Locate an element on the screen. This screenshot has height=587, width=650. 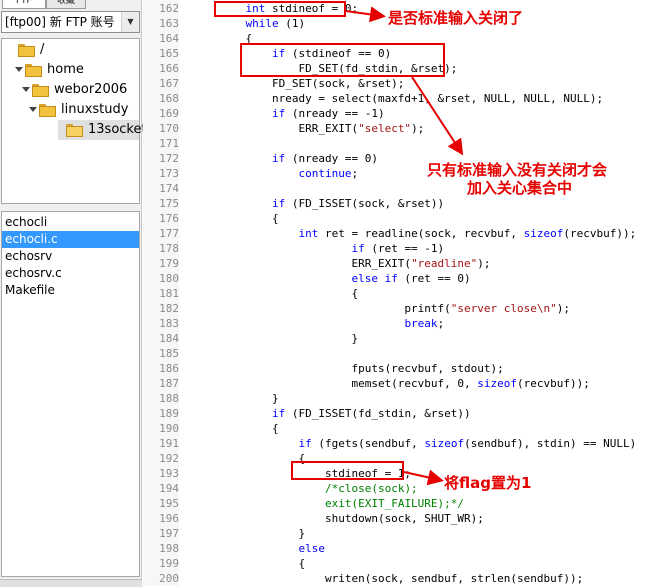
code-token: (sendbuf), stdin) == NULL) is located at coordinates (550, 443).